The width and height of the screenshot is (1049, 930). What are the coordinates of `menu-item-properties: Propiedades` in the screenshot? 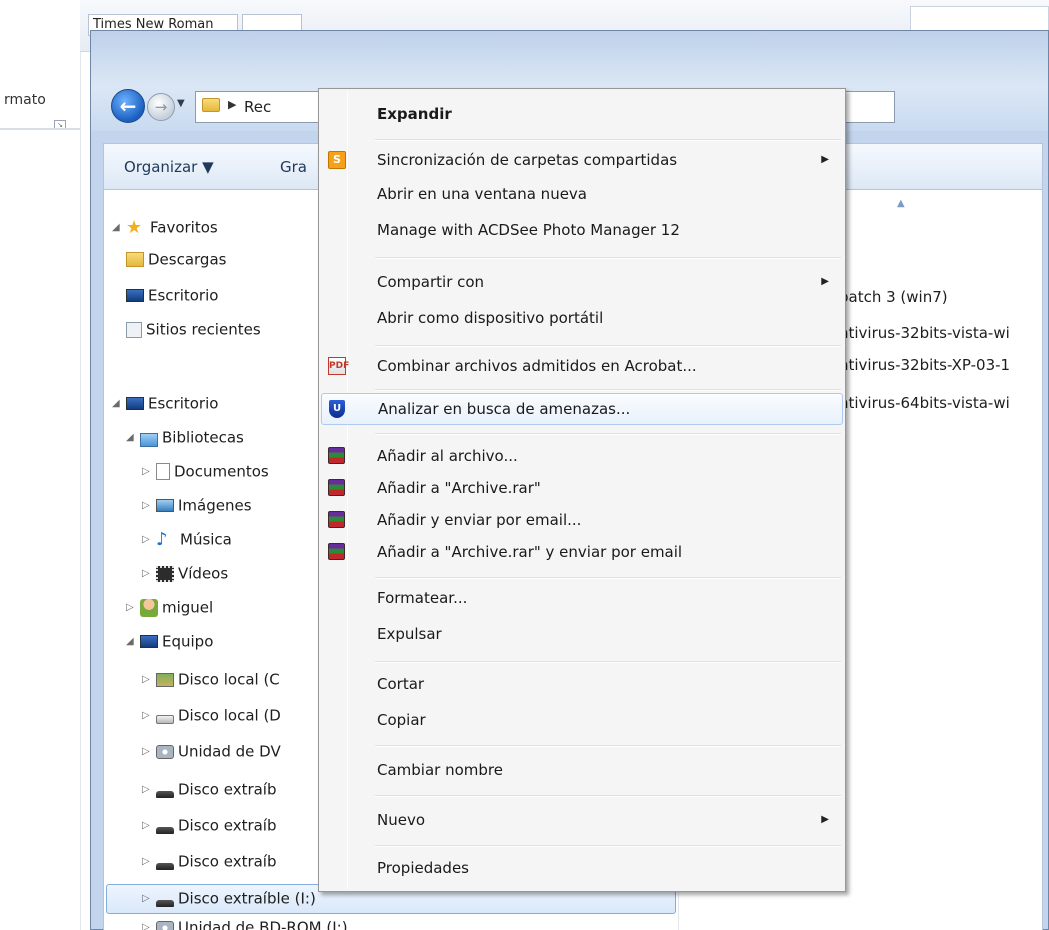 It's located at (582, 869).